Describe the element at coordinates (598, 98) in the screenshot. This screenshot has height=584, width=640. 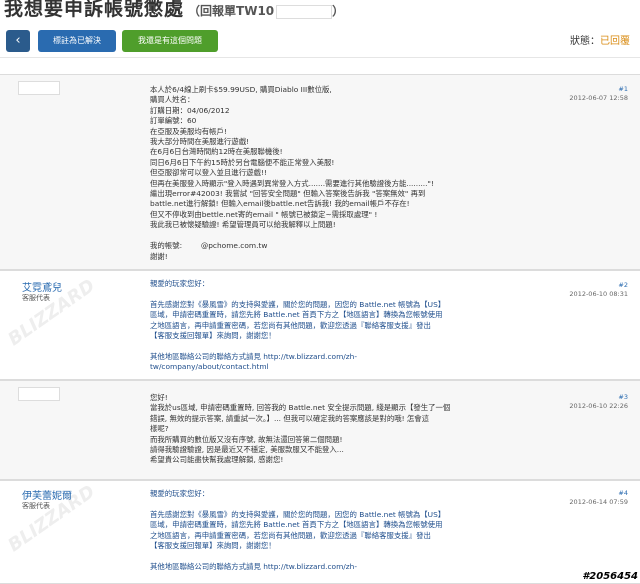
I see `post-date: 2012-06-07 12:58` at that location.